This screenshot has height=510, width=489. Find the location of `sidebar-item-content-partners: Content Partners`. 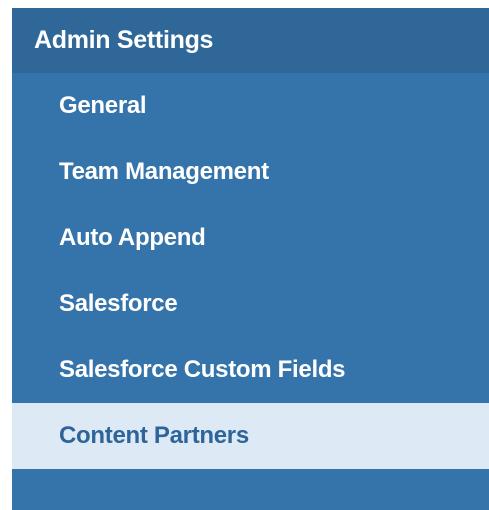

sidebar-item-content-partners: Content Partners is located at coordinates (250, 436).